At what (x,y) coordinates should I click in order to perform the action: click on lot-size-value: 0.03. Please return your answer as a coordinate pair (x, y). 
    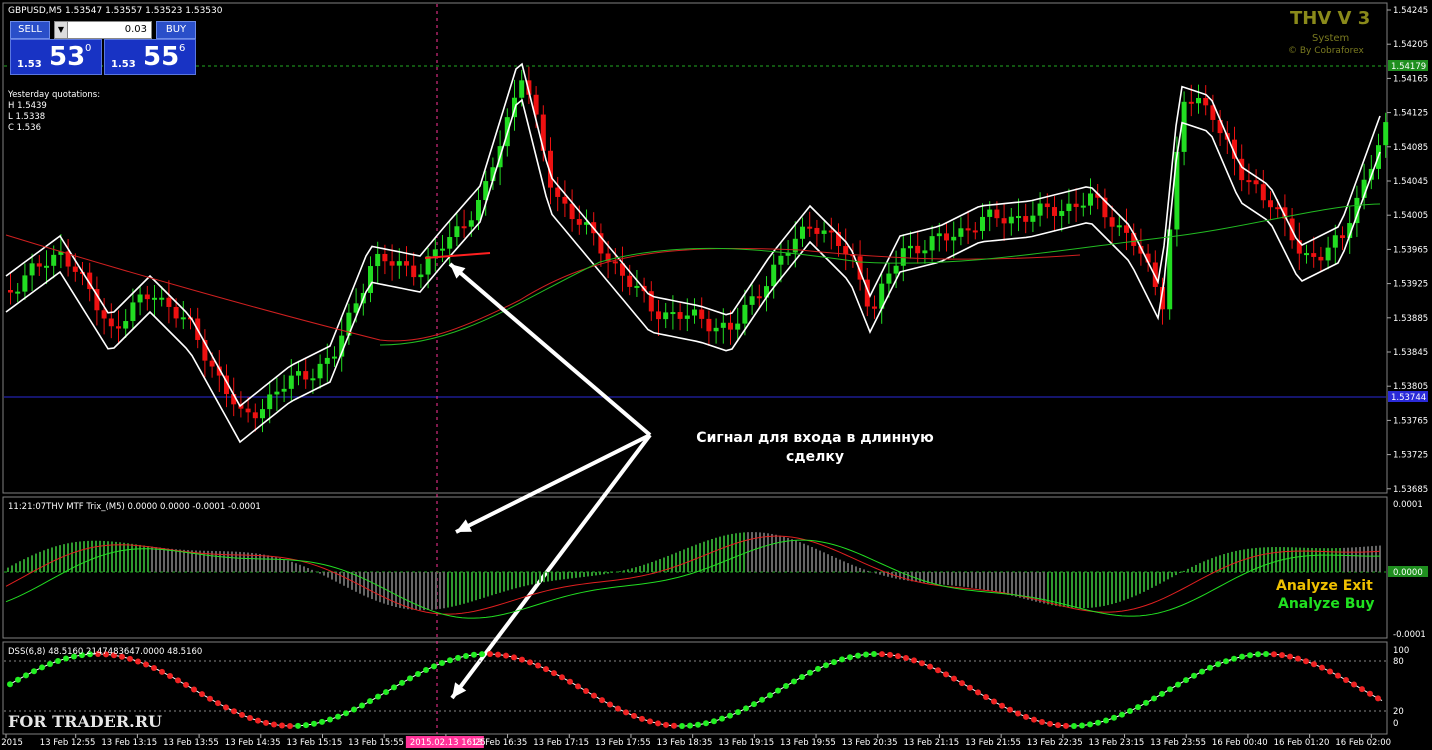
    Looking at the image, I should click on (136, 30).